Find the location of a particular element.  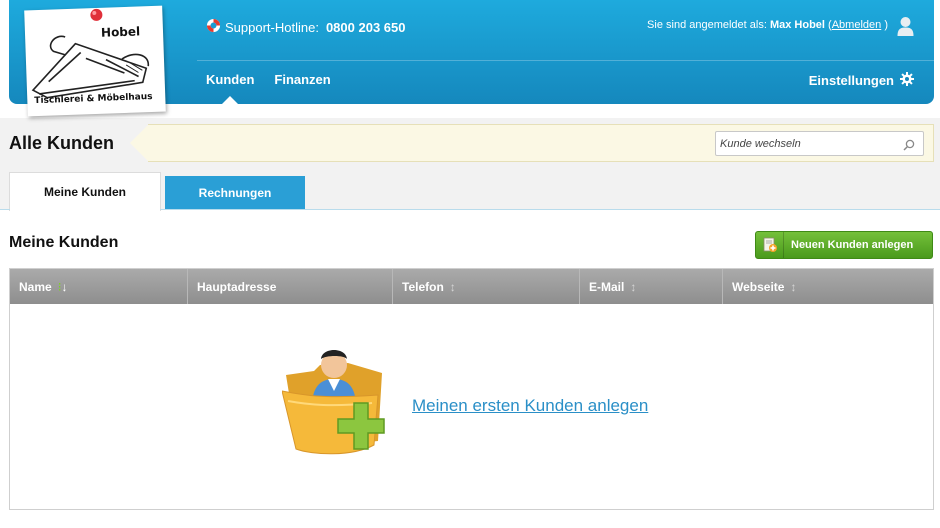

support-hotline: Support-Hotline: 0800 203 650 is located at coordinates (305, 27).